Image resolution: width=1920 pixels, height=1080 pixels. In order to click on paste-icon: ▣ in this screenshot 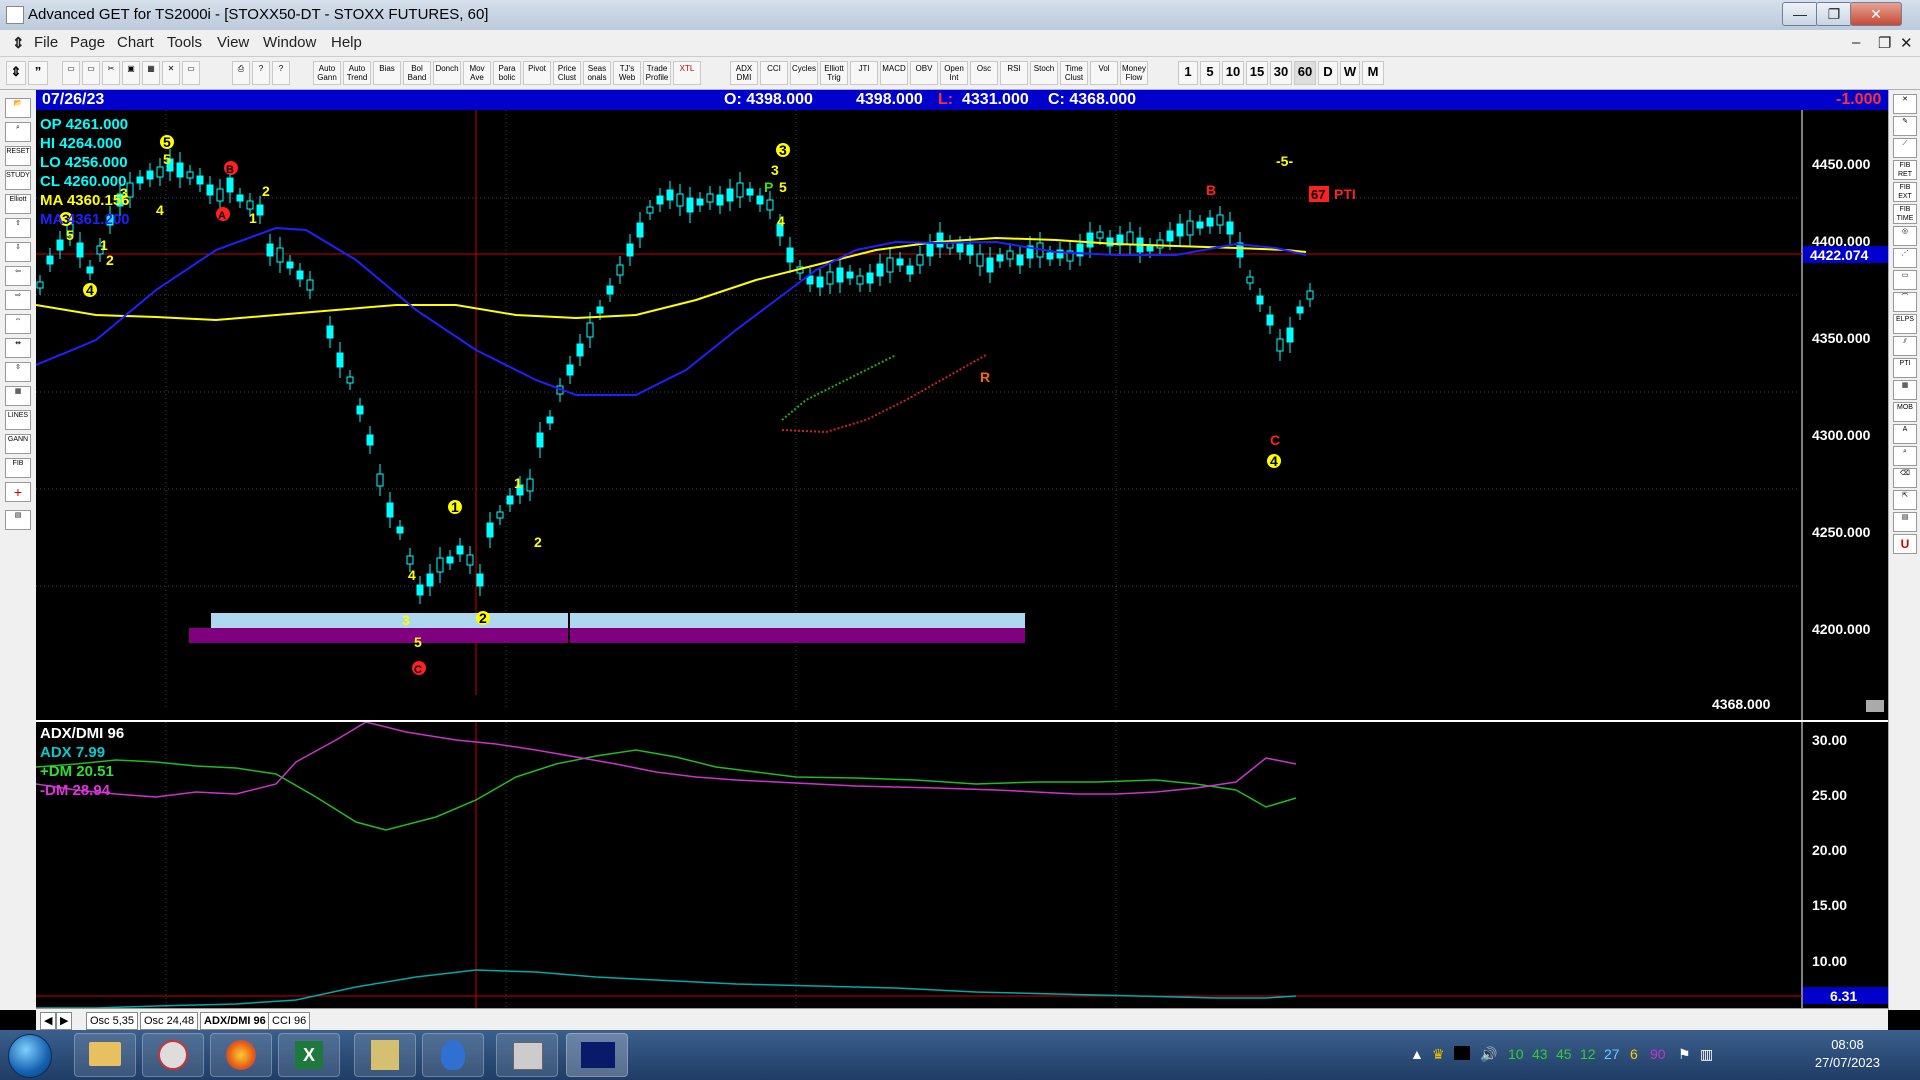, I will do `click(131, 73)`.